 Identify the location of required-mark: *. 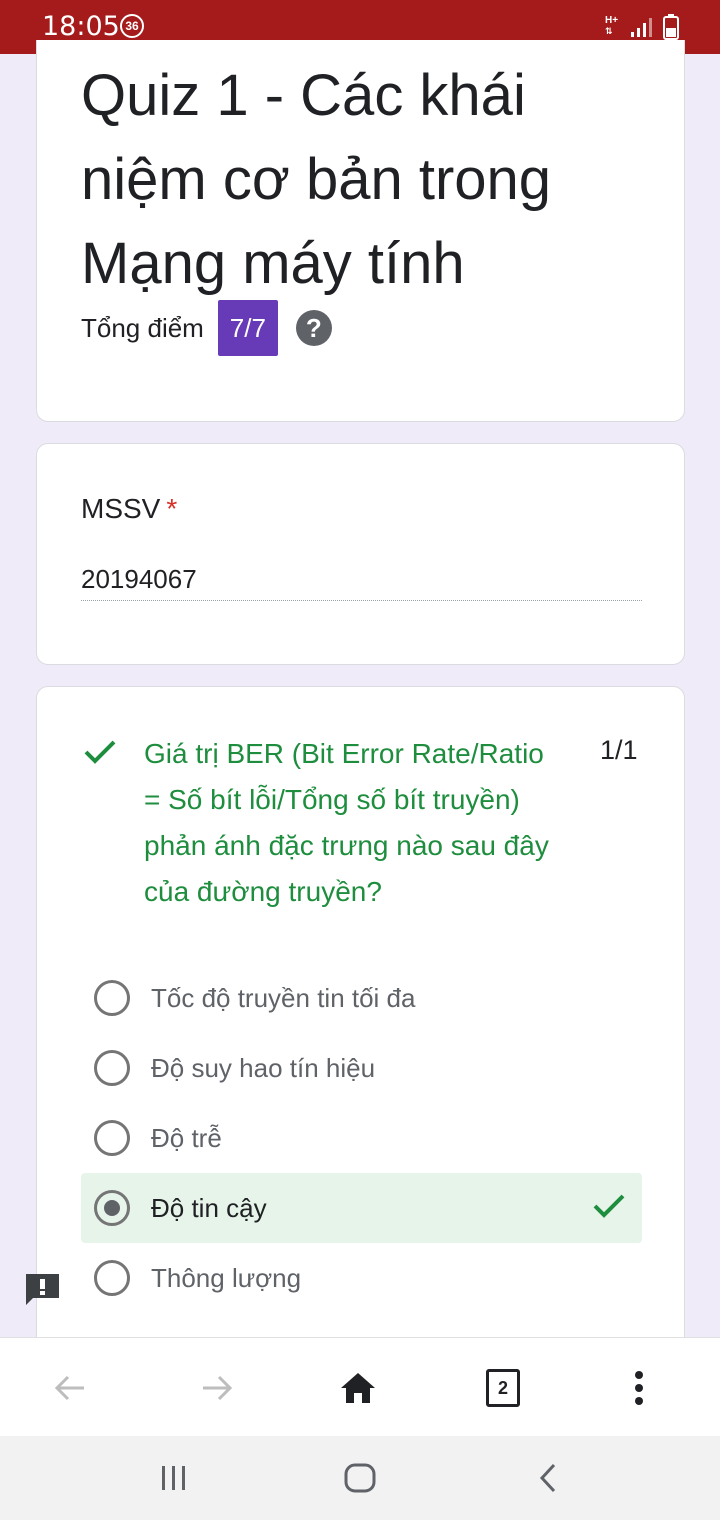
(172, 508).